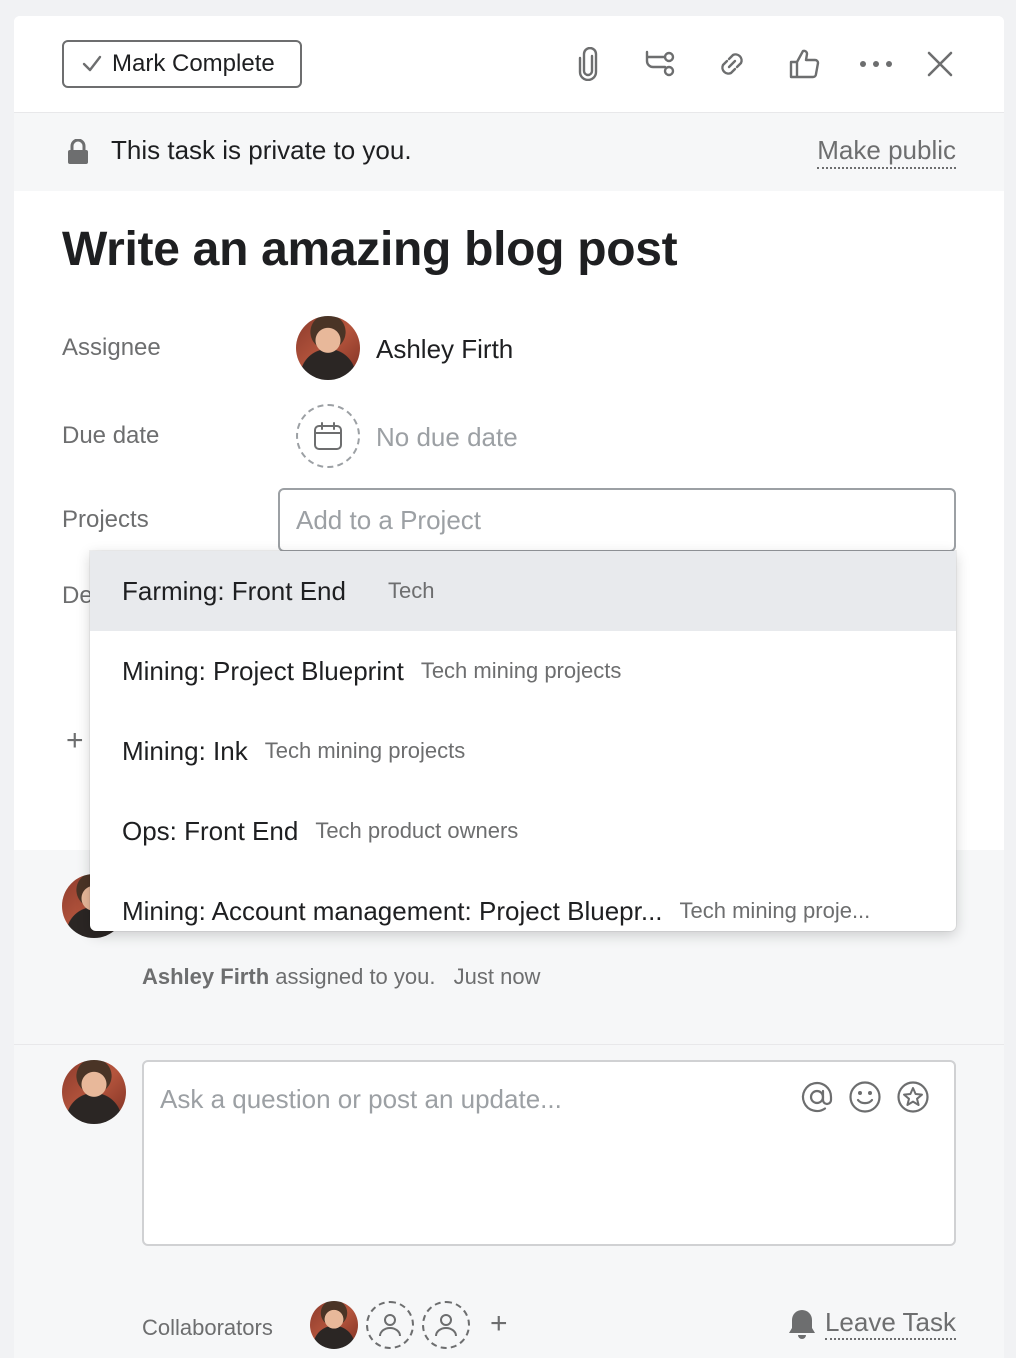  I want to click on thumbs-up-icon, so click(804, 64).